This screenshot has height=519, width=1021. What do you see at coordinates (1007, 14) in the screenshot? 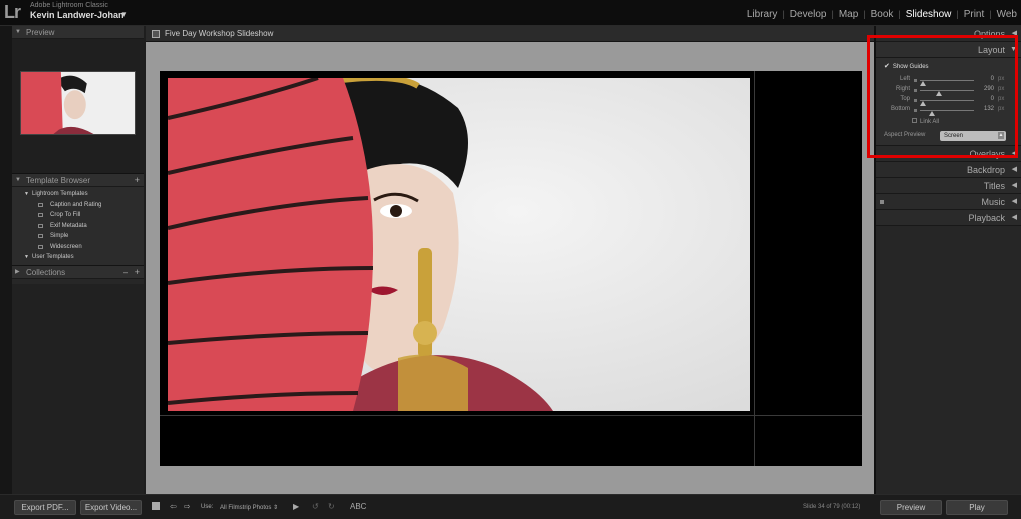
I see `module-web: Web` at bounding box center [1007, 14].